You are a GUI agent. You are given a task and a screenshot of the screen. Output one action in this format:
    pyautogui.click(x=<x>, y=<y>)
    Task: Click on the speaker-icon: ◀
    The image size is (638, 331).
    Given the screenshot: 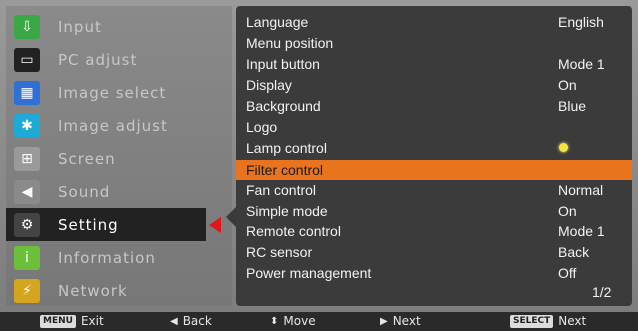 What is the action you would take?
    pyautogui.click(x=27, y=191)
    